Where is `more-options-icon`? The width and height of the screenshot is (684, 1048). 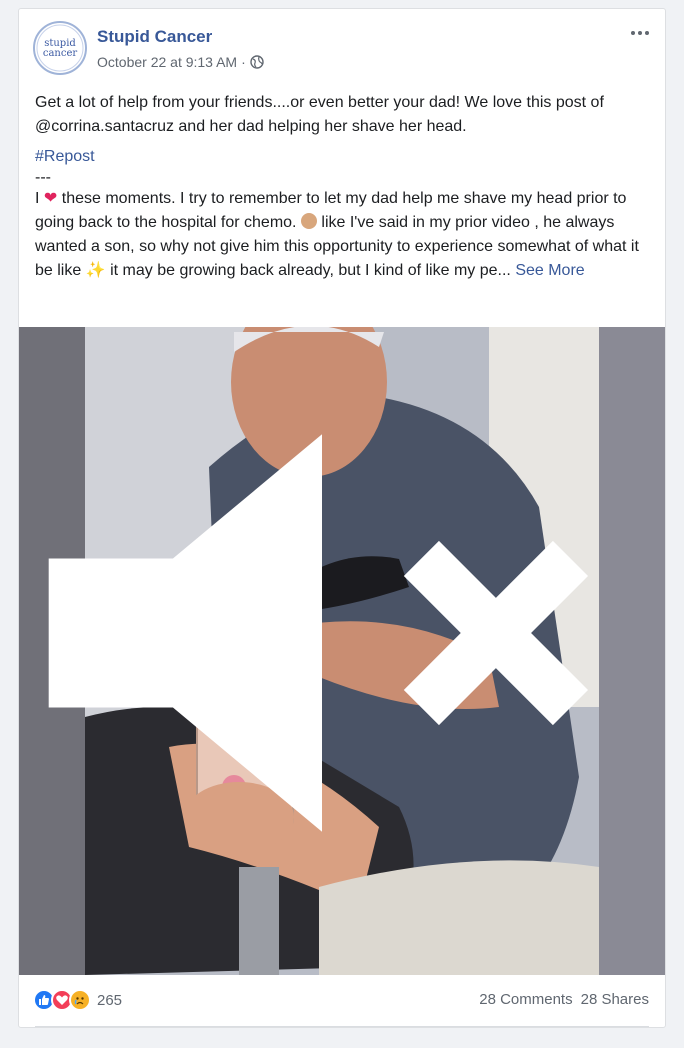 more-options-icon is located at coordinates (640, 33).